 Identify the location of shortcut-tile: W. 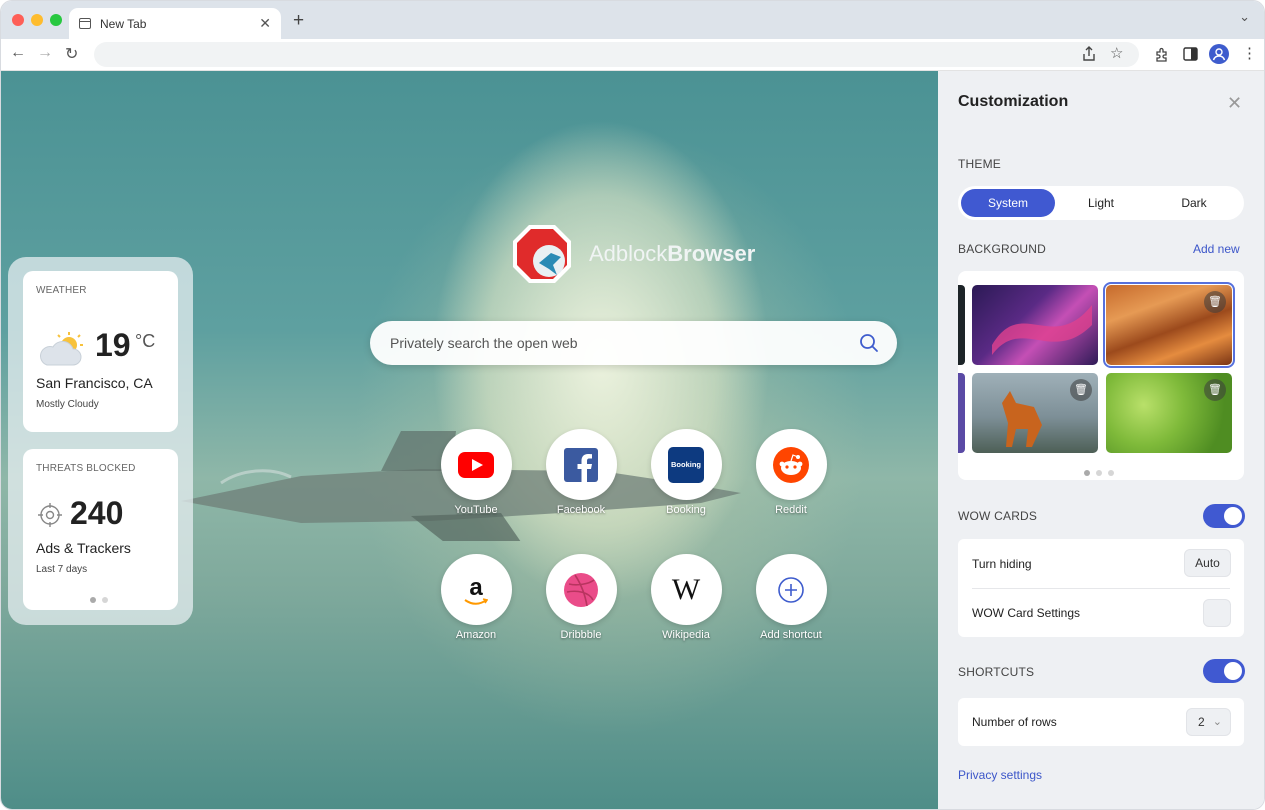
(686, 589).